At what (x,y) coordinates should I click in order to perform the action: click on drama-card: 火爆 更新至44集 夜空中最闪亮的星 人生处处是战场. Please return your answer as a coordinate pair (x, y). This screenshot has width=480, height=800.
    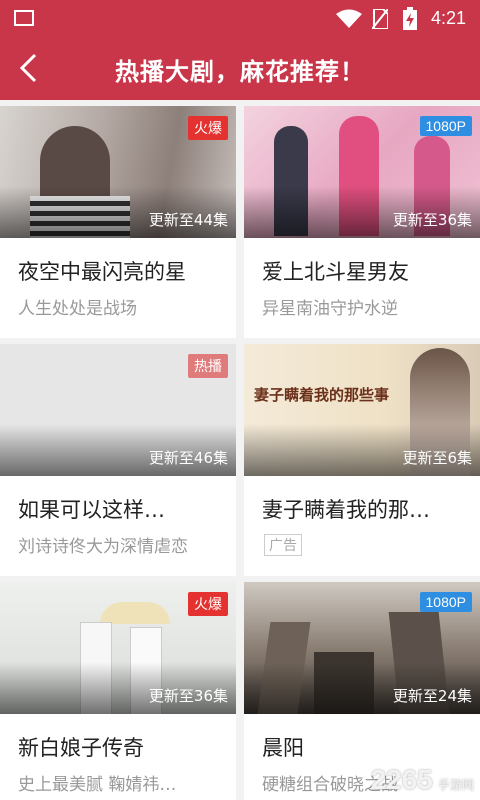
    Looking at the image, I should click on (118, 222).